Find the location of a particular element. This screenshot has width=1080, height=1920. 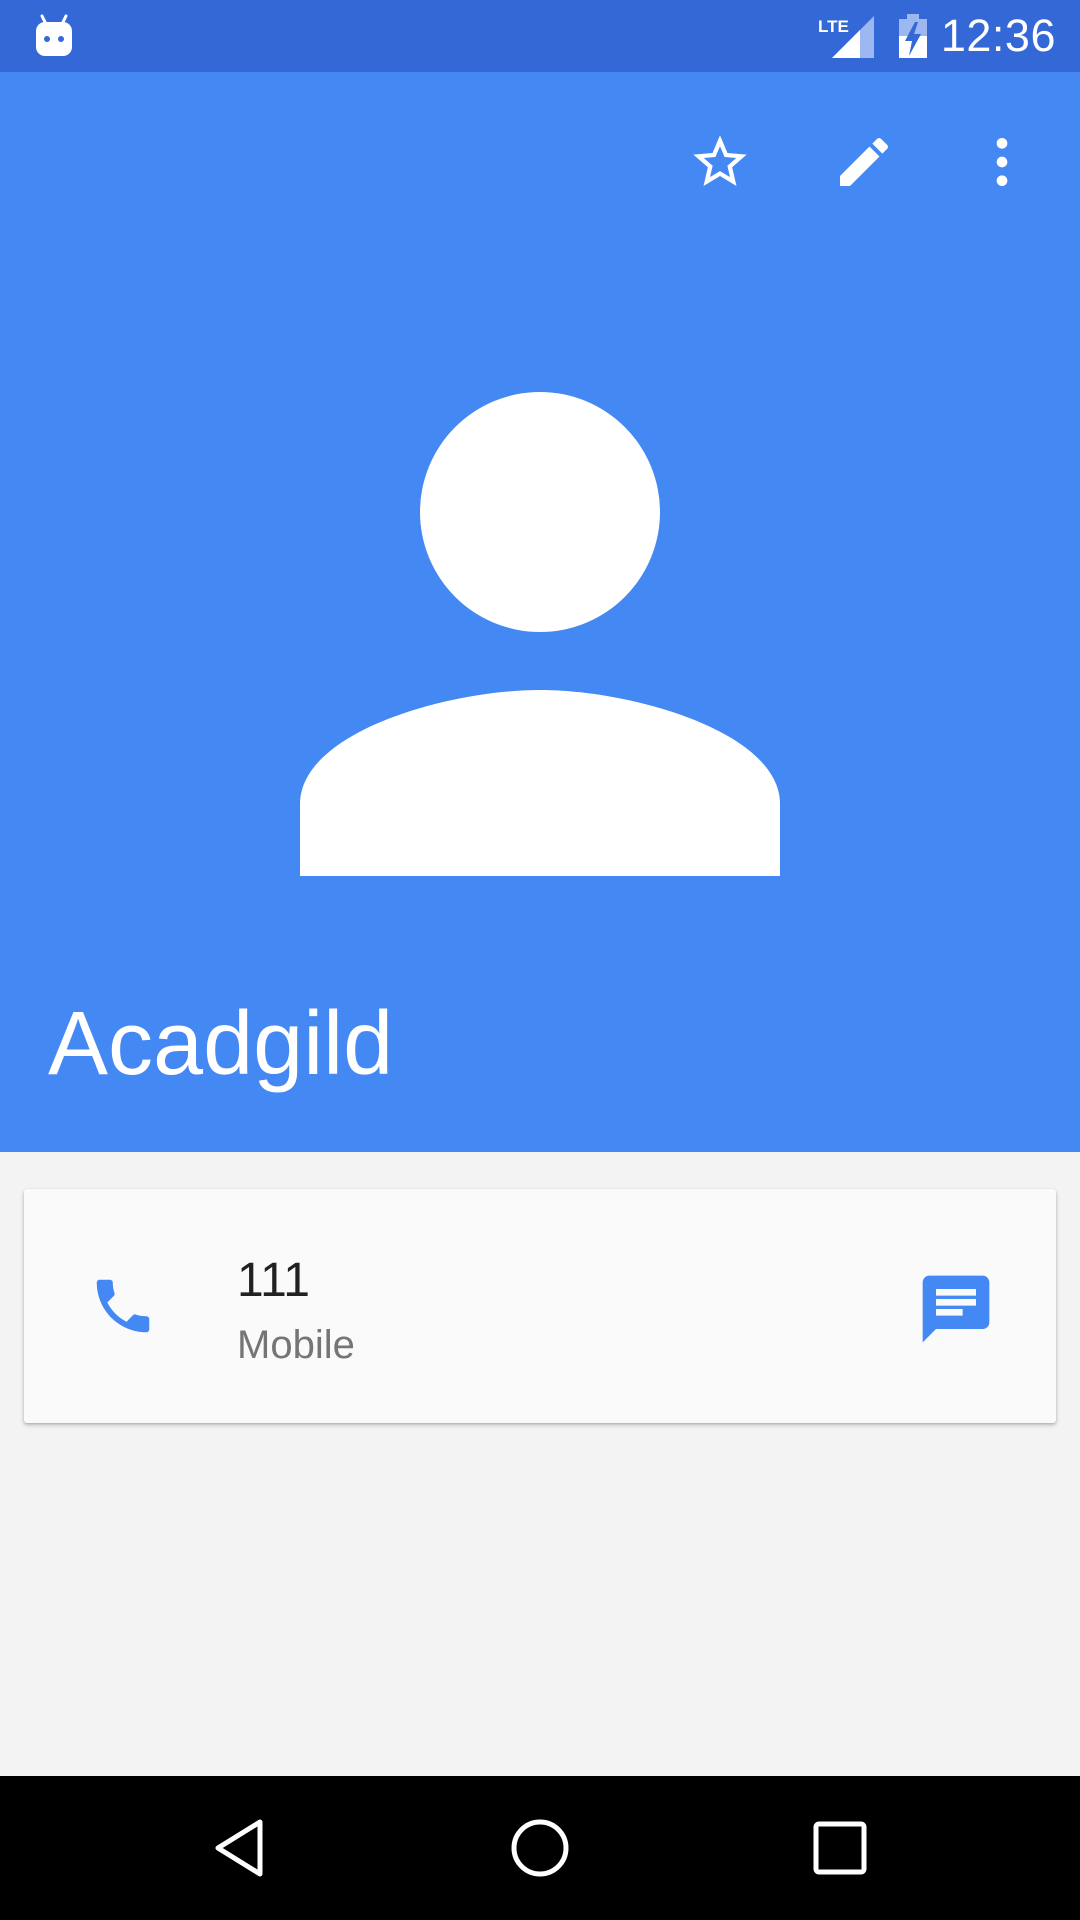

recents-icon is located at coordinates (840, 1848).